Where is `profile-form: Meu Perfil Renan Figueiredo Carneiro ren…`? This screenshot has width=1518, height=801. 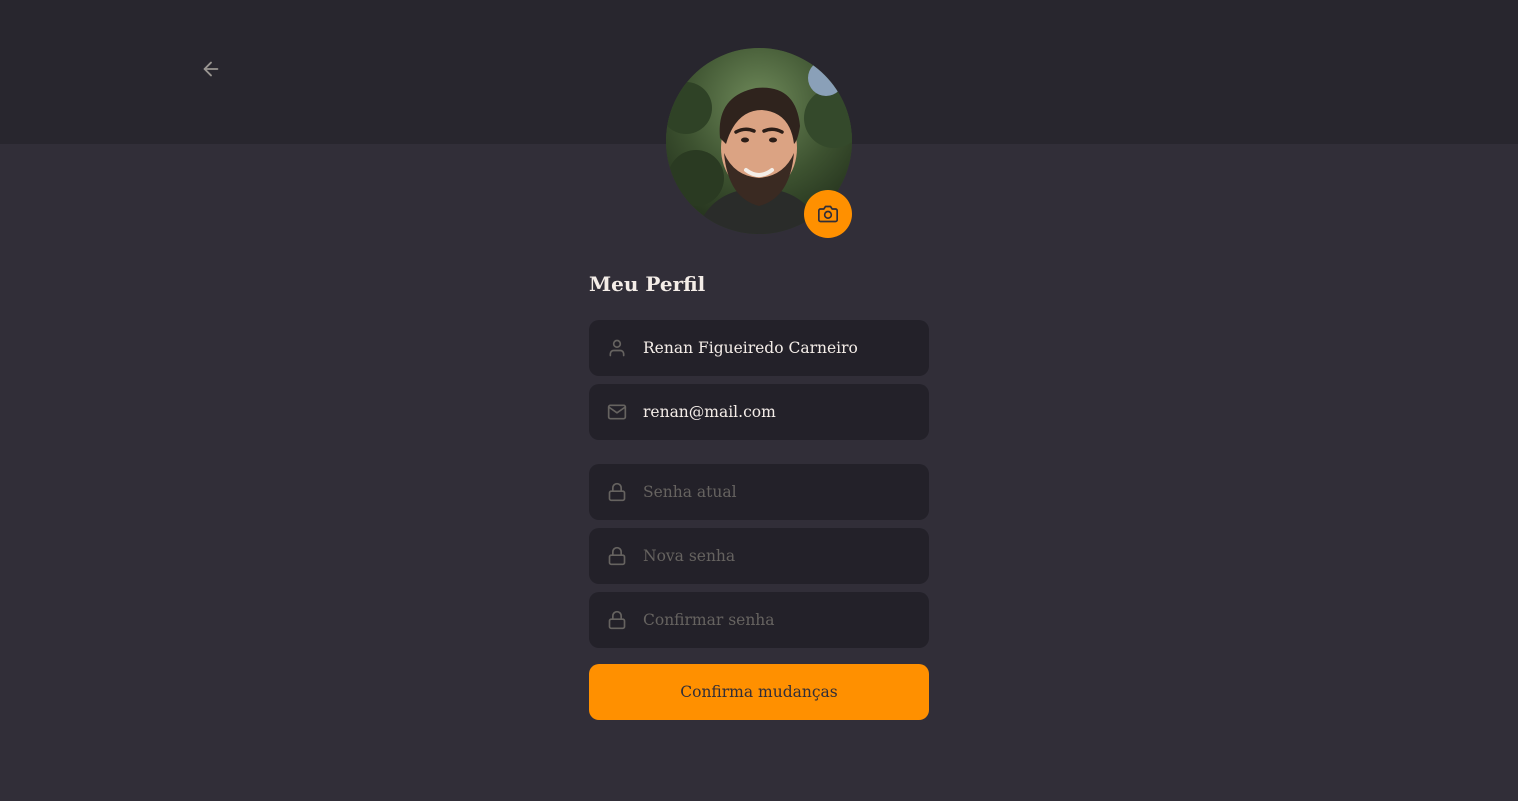 profile-form: Meu Perfil Renan Figueiredo Carneiro ren… is located at coordinates (759, 494).